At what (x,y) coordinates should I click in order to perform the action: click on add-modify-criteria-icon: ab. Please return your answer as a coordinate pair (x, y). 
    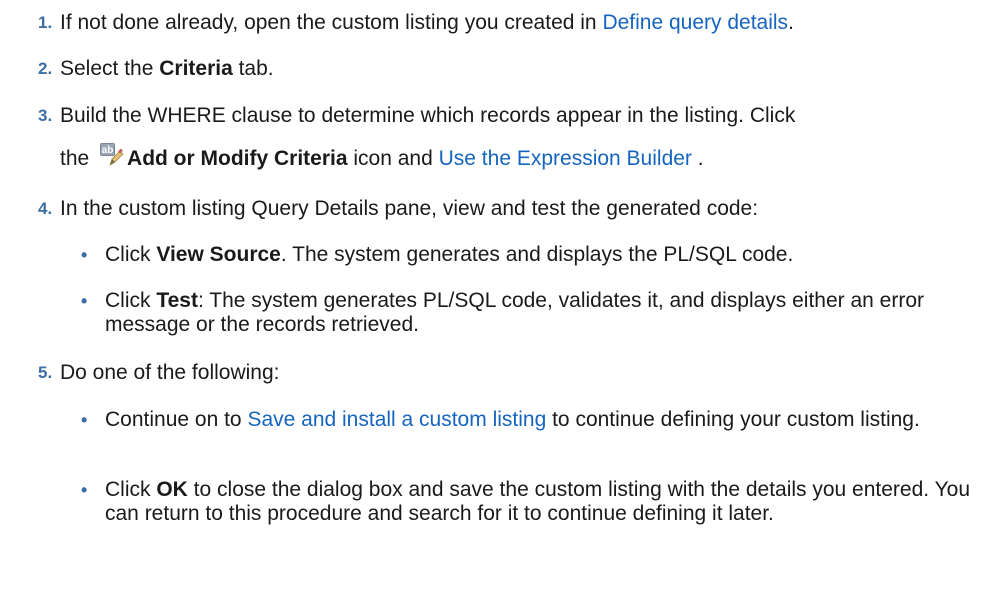
    Looking at the image, I should click on (112, 155).